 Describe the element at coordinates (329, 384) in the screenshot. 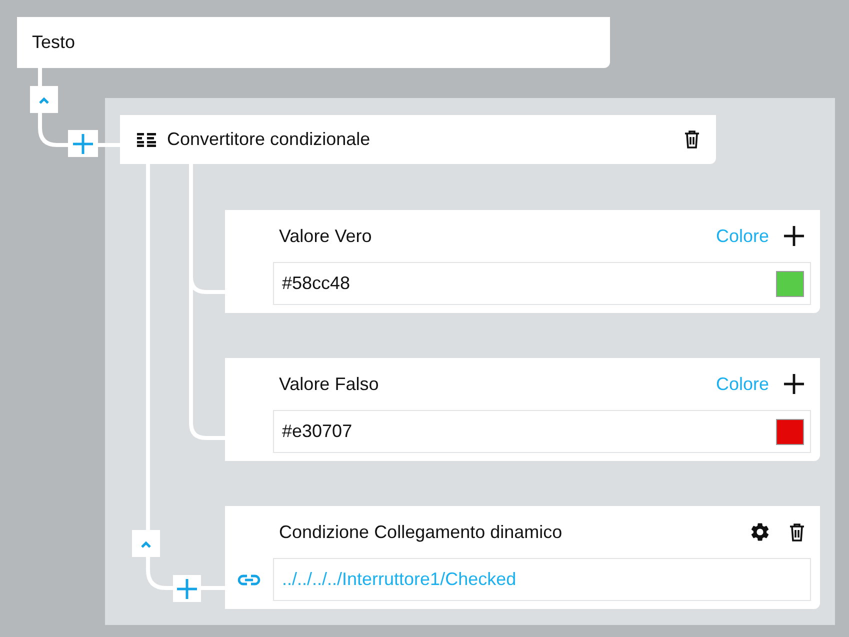

I see `property-label: Valore Falso` at that location.